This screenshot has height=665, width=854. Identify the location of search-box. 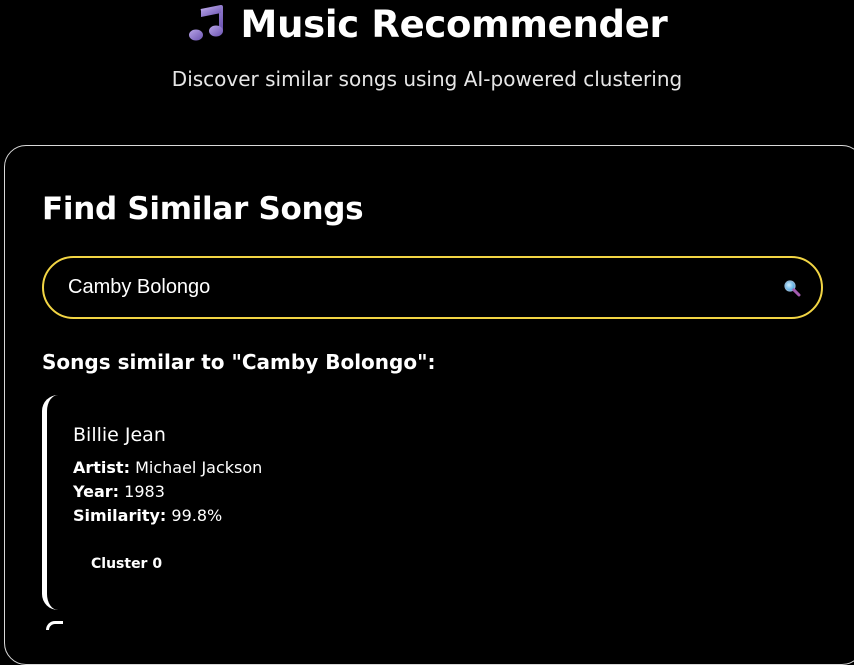
(432, 287).